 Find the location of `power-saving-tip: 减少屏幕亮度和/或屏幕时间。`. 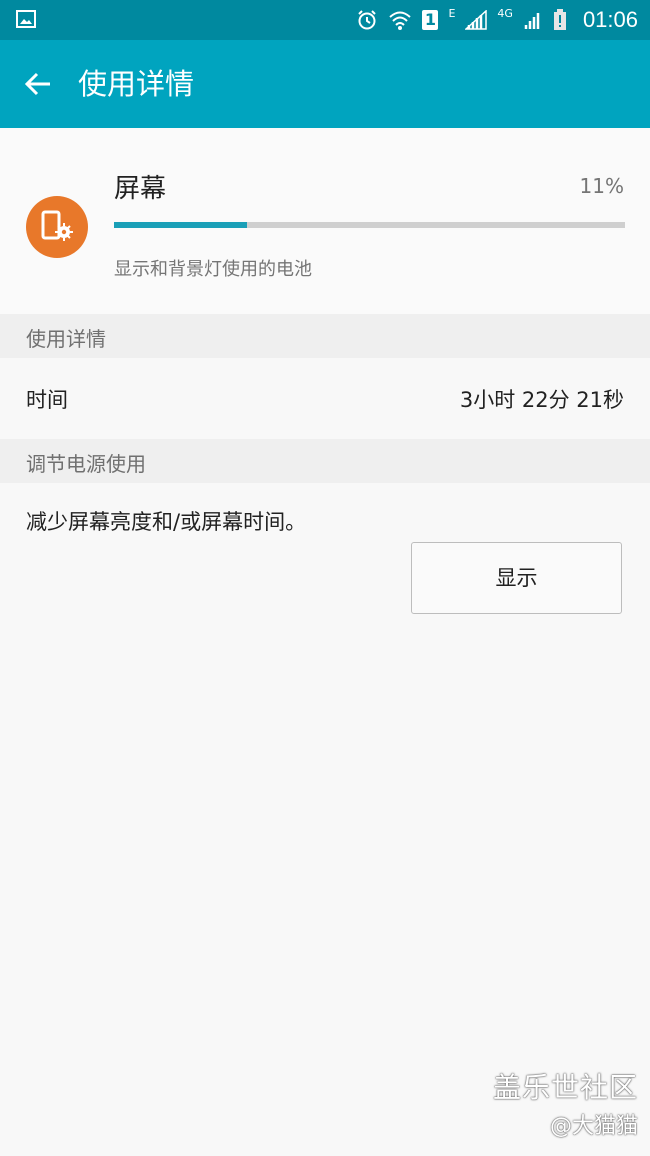

power-saving-tip: 减少屏幕亮度和/或屏幕时间。 is located at coordinates (166, 522).